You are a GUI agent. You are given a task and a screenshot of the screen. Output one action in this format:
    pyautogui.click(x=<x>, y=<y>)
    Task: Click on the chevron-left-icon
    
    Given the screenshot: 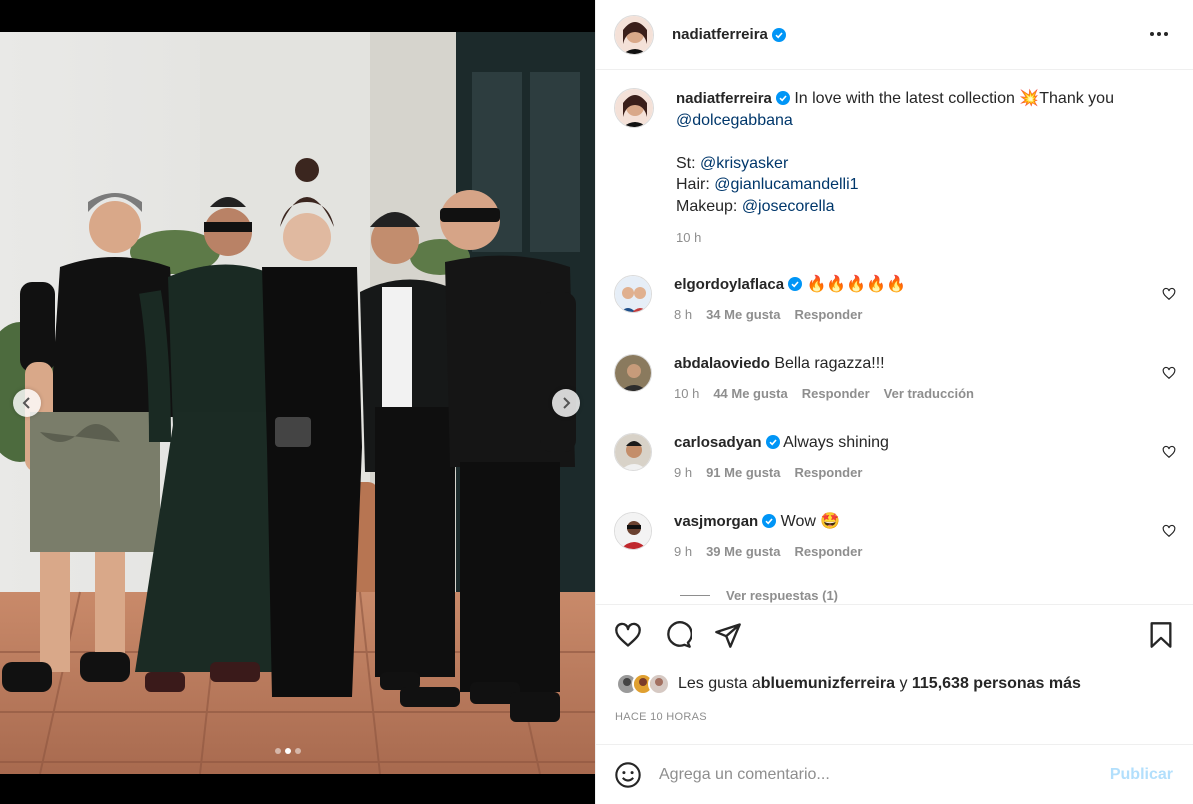 What is the action you would take?
    pyautogui.click(x=26, y=403)
    